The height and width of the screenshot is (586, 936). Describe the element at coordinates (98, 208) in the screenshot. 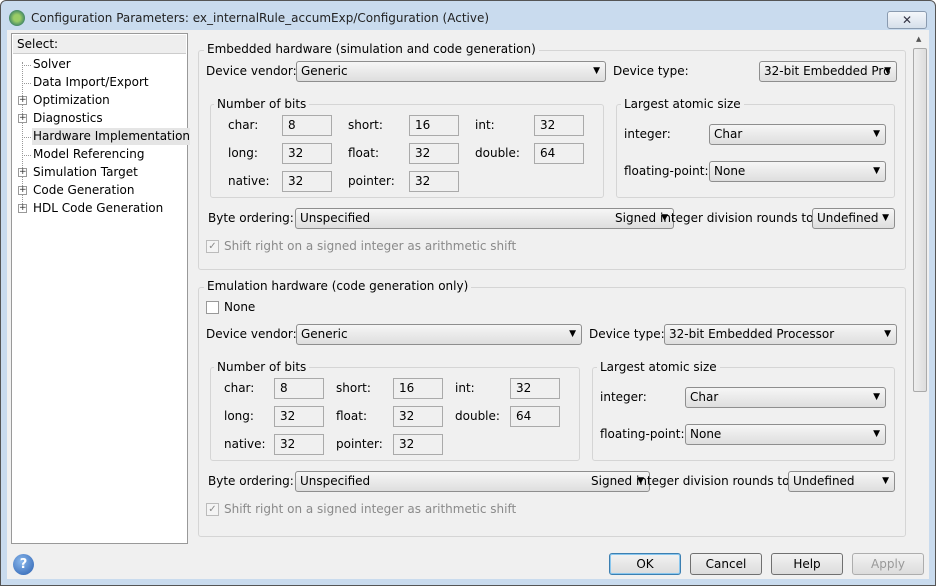

I see `tree-item: HDL Code Generation` at that location.